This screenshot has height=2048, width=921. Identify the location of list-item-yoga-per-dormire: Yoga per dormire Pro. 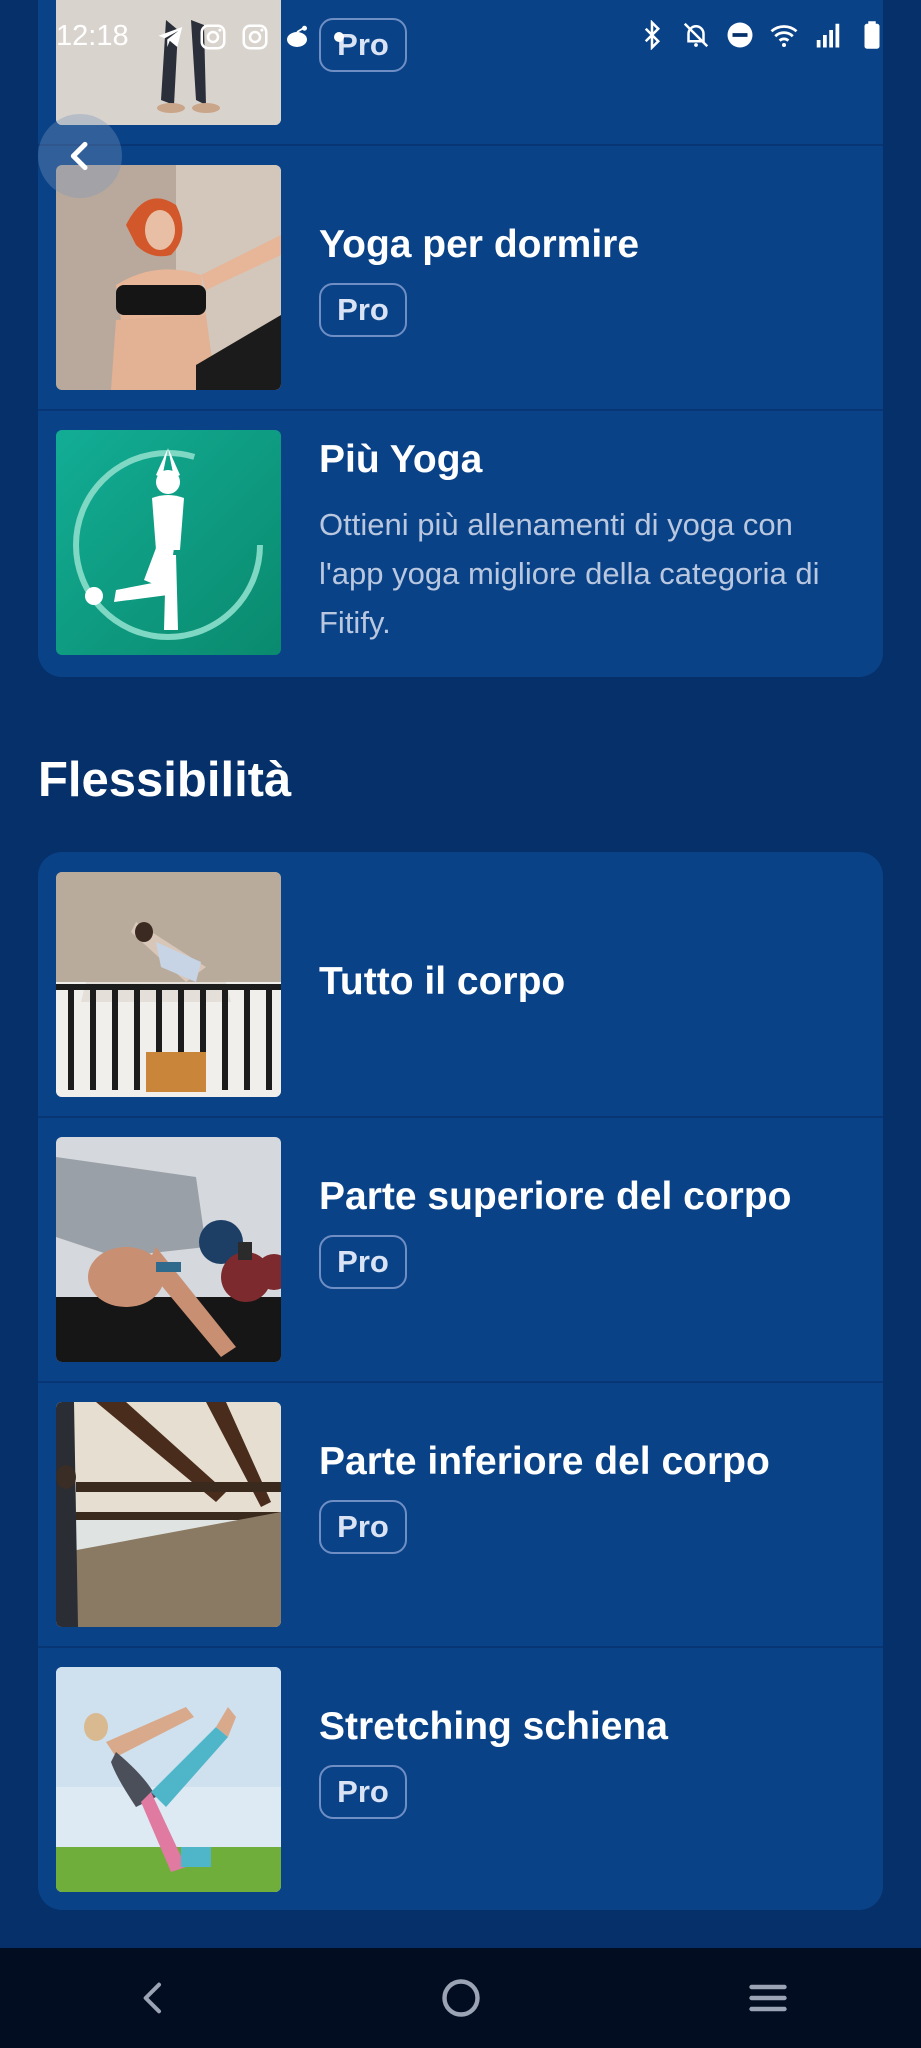
(460, 278).